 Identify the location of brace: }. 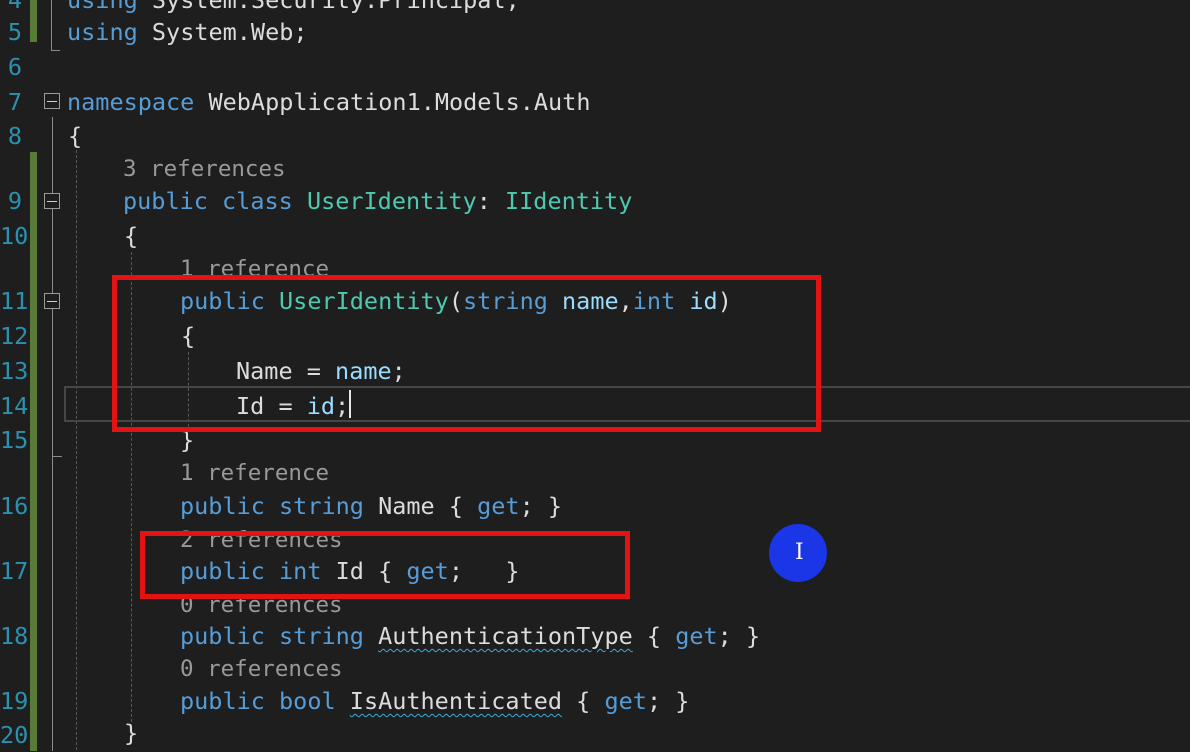
(131, 733).